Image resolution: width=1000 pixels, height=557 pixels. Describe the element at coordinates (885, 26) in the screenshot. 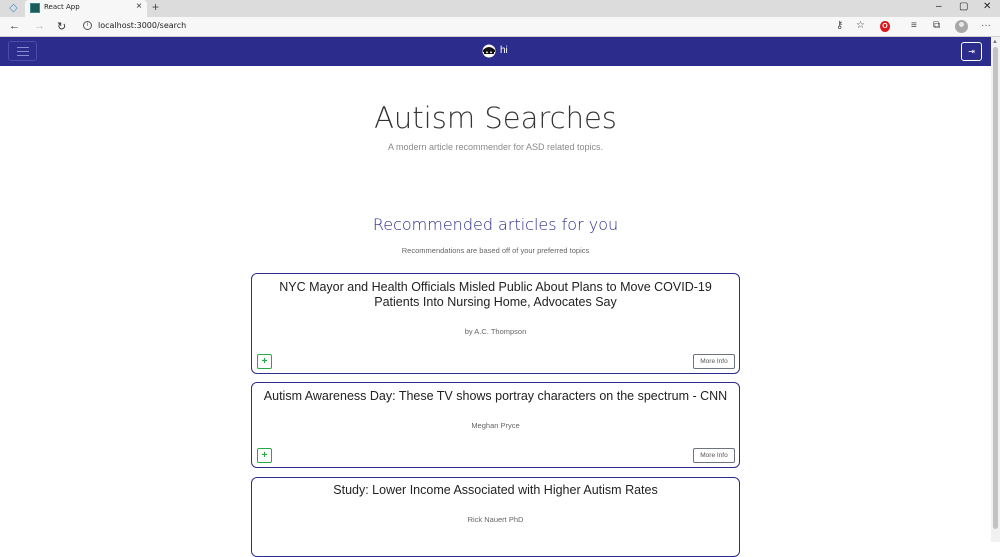

I see `opera-icon: O` at that location.